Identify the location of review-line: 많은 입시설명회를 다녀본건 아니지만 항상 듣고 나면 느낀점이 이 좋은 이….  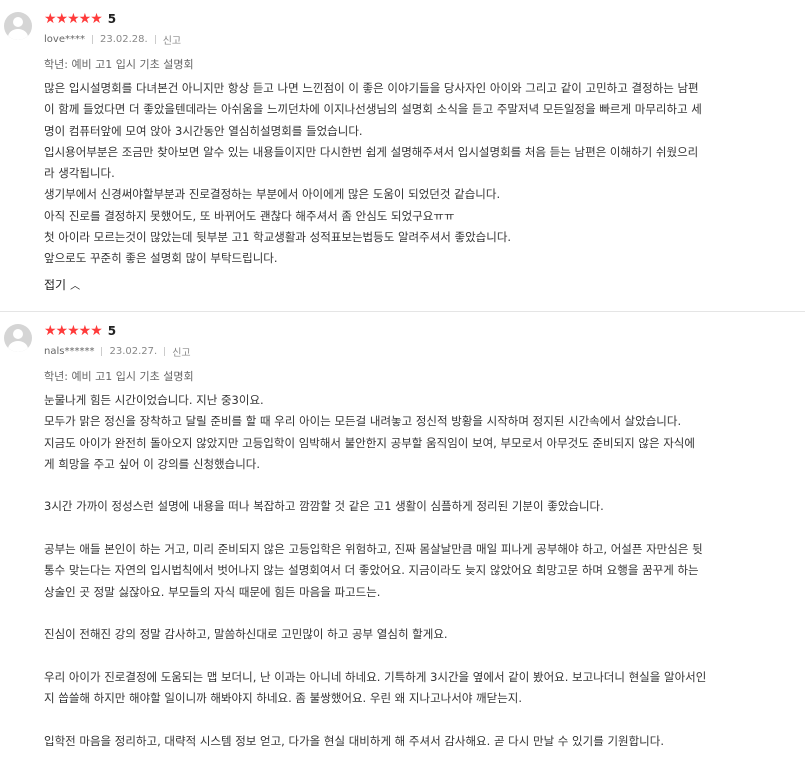
(371, 88).